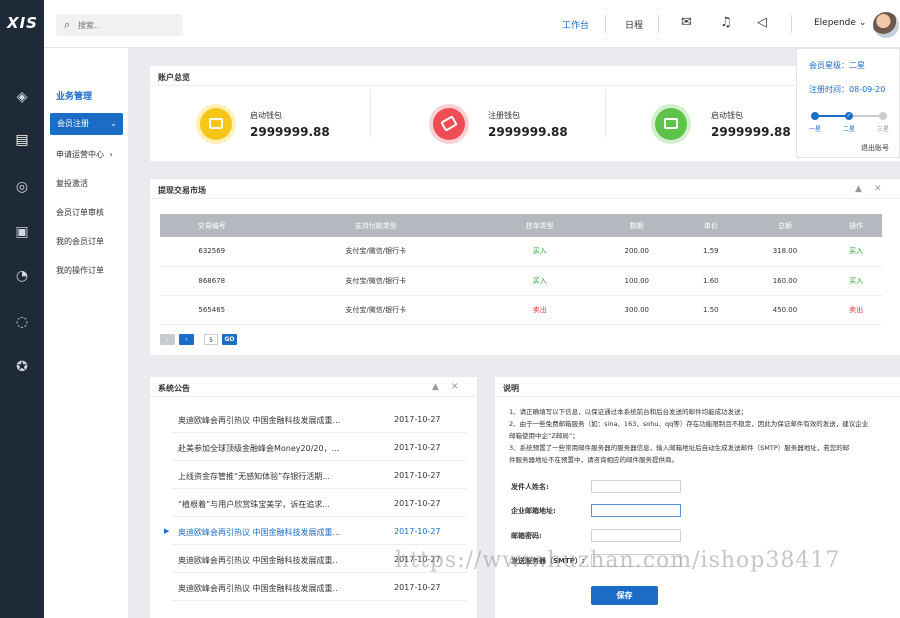 This screenshot has width=900, height=618. Describe the element at coordinates (837, 65) in the screenshot. I see `member-level: 会员星级：二星` at that location.